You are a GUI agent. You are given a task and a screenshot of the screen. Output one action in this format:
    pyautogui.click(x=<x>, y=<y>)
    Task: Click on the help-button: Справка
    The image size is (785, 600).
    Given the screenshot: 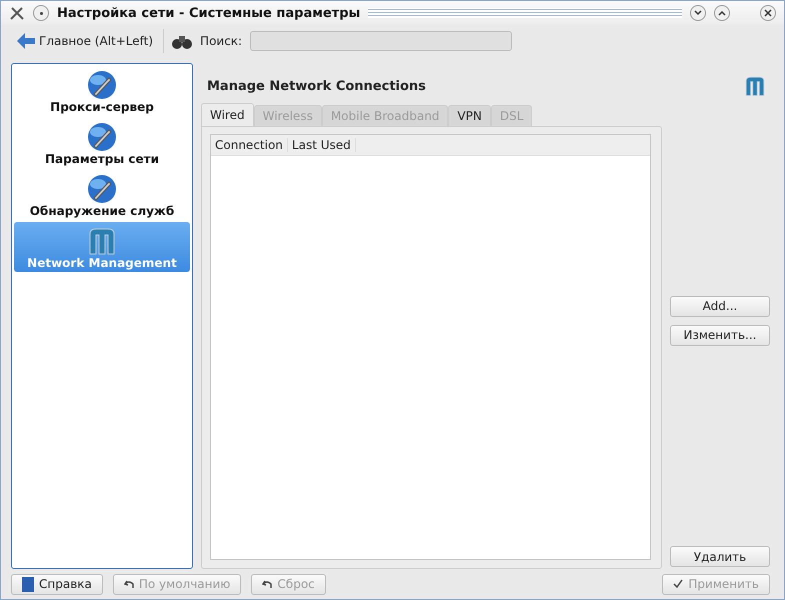 What is the action you would take?
    pyautogui.click(x=57, y=584)
    